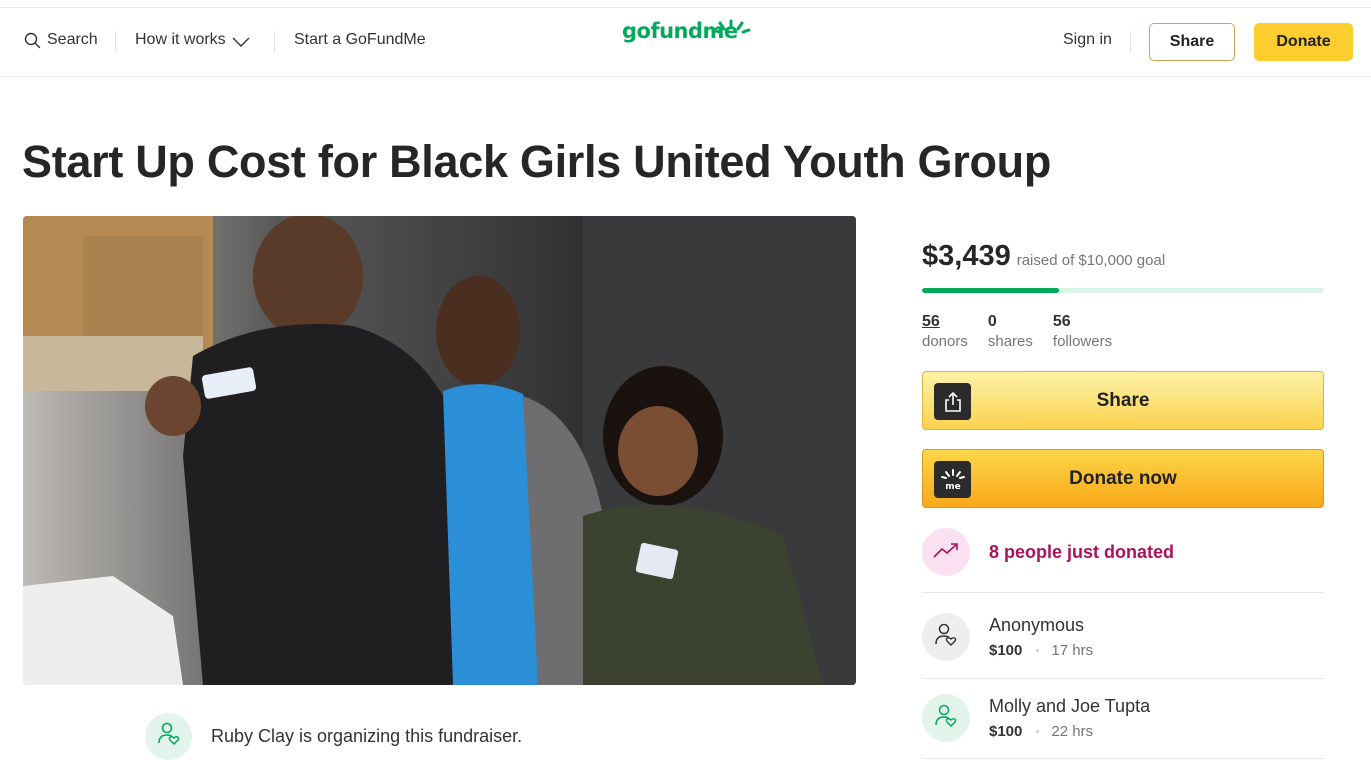 This screenshot has height=760, width=1371. I want to click on donation-time: 17 hrs, so click(1072, 650).